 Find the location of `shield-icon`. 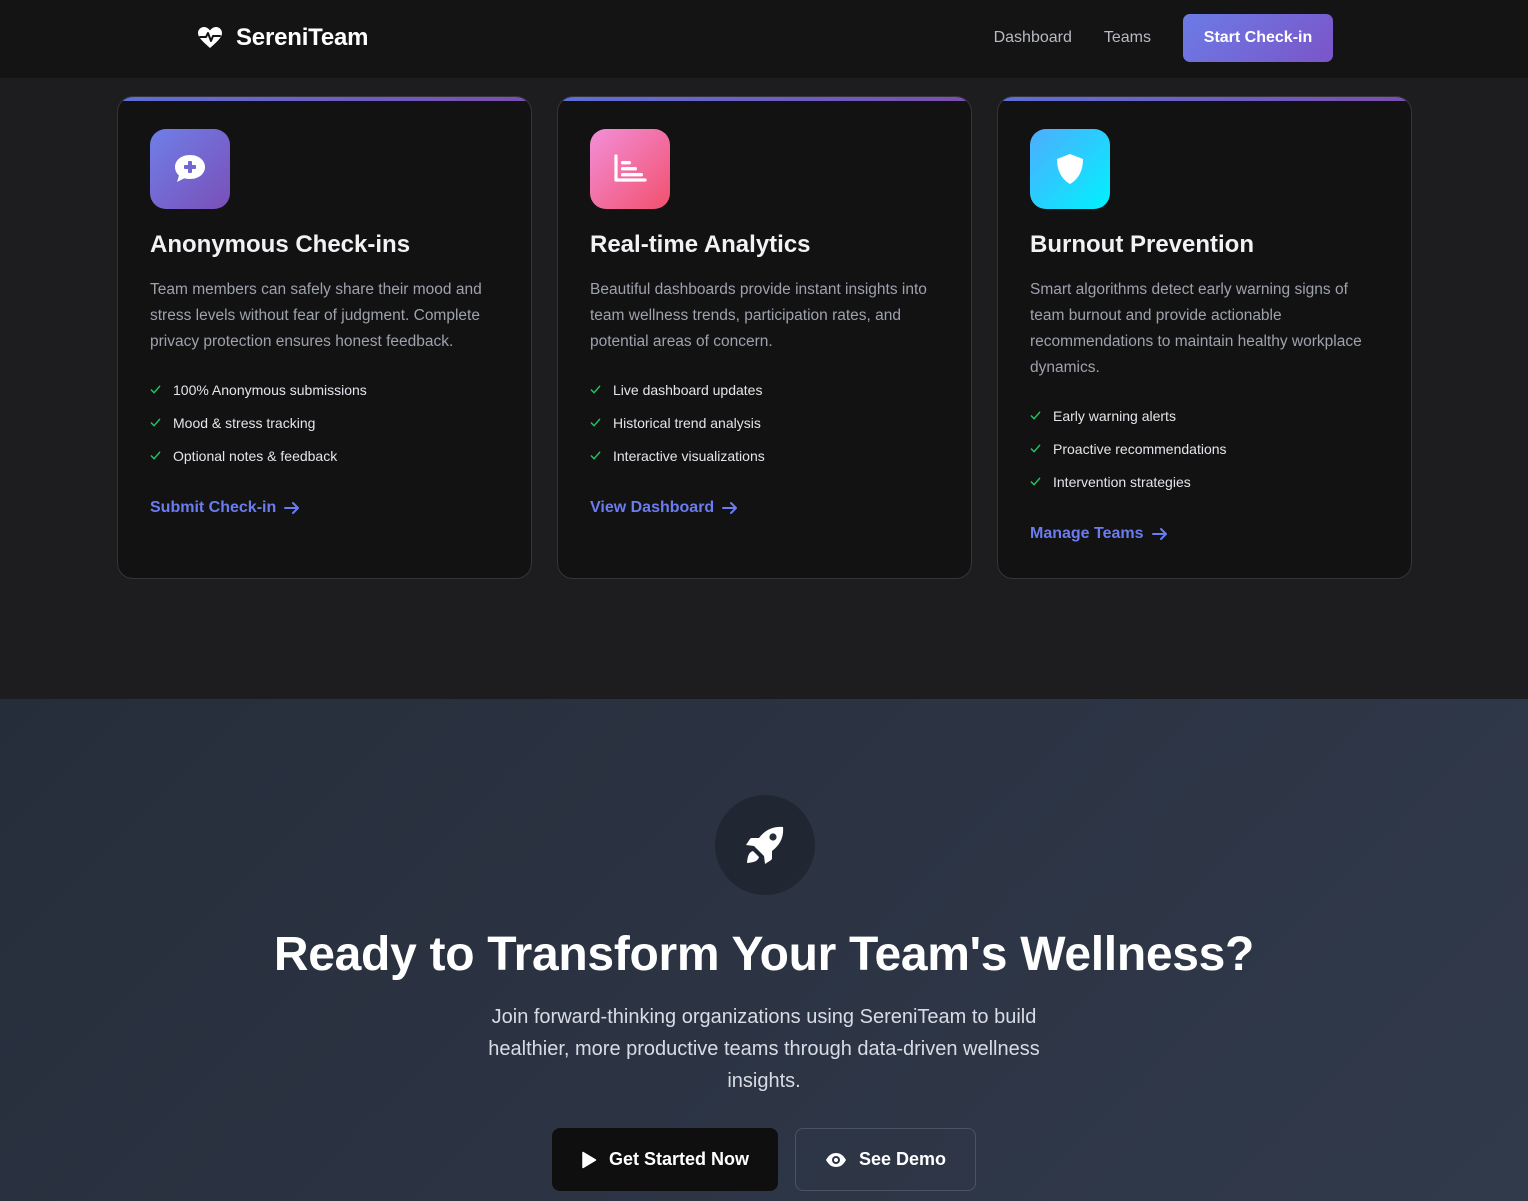

shield-icon is located at coordinates (1070, 169).